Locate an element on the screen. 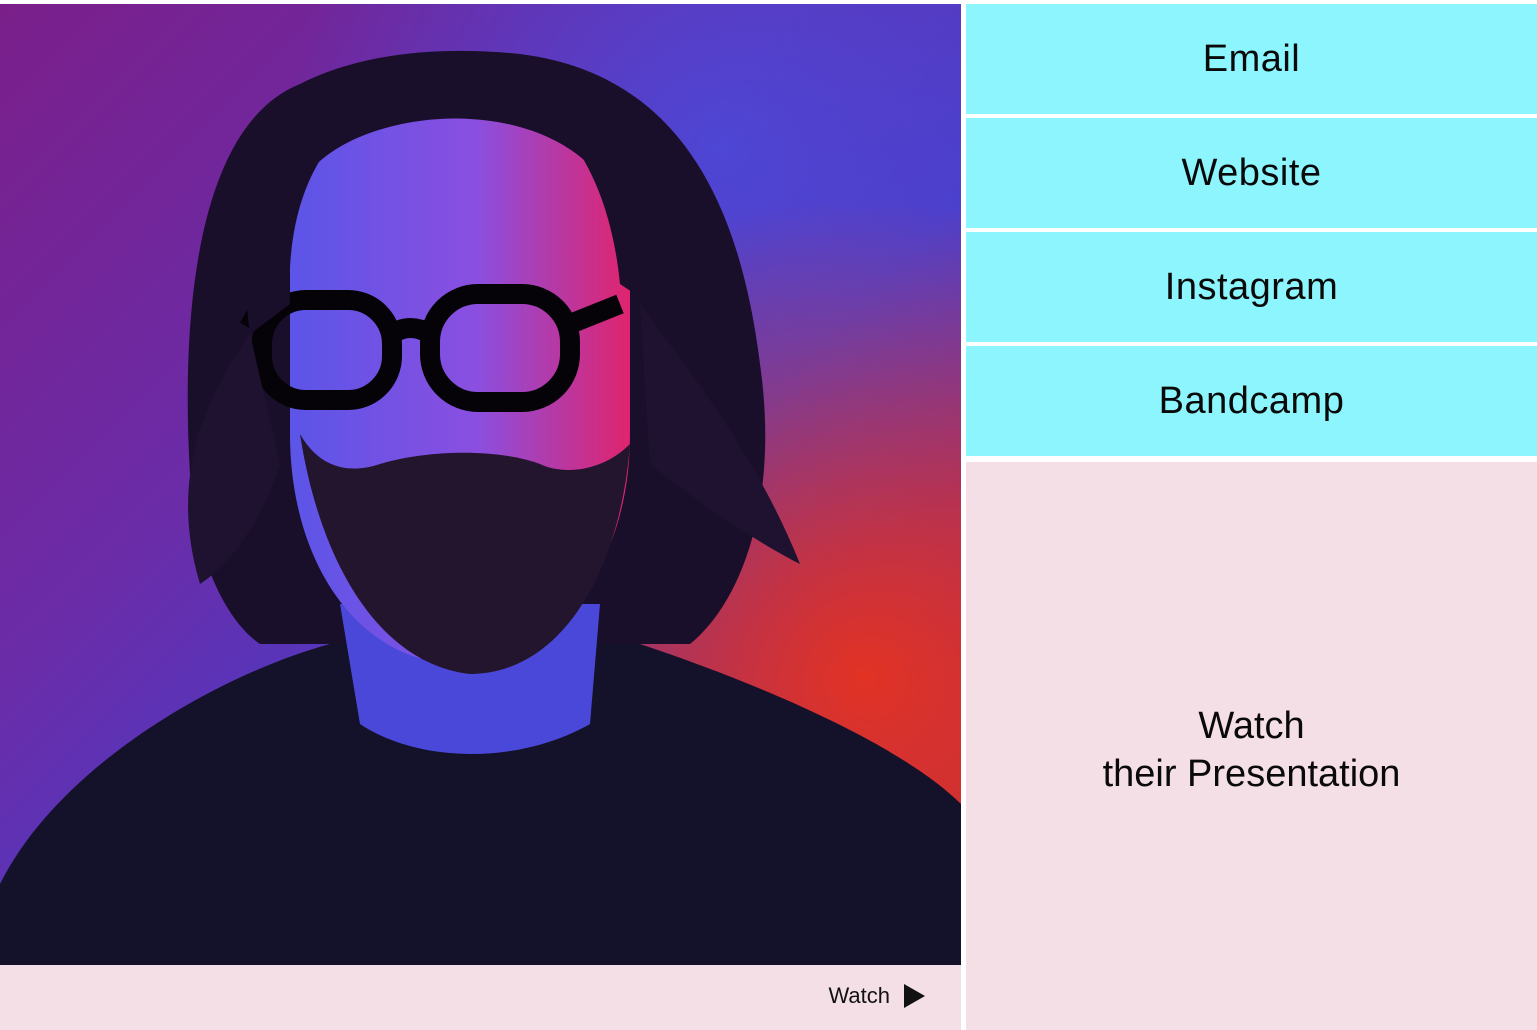  watch-bar: Watch is located at coordinates (480, 997).